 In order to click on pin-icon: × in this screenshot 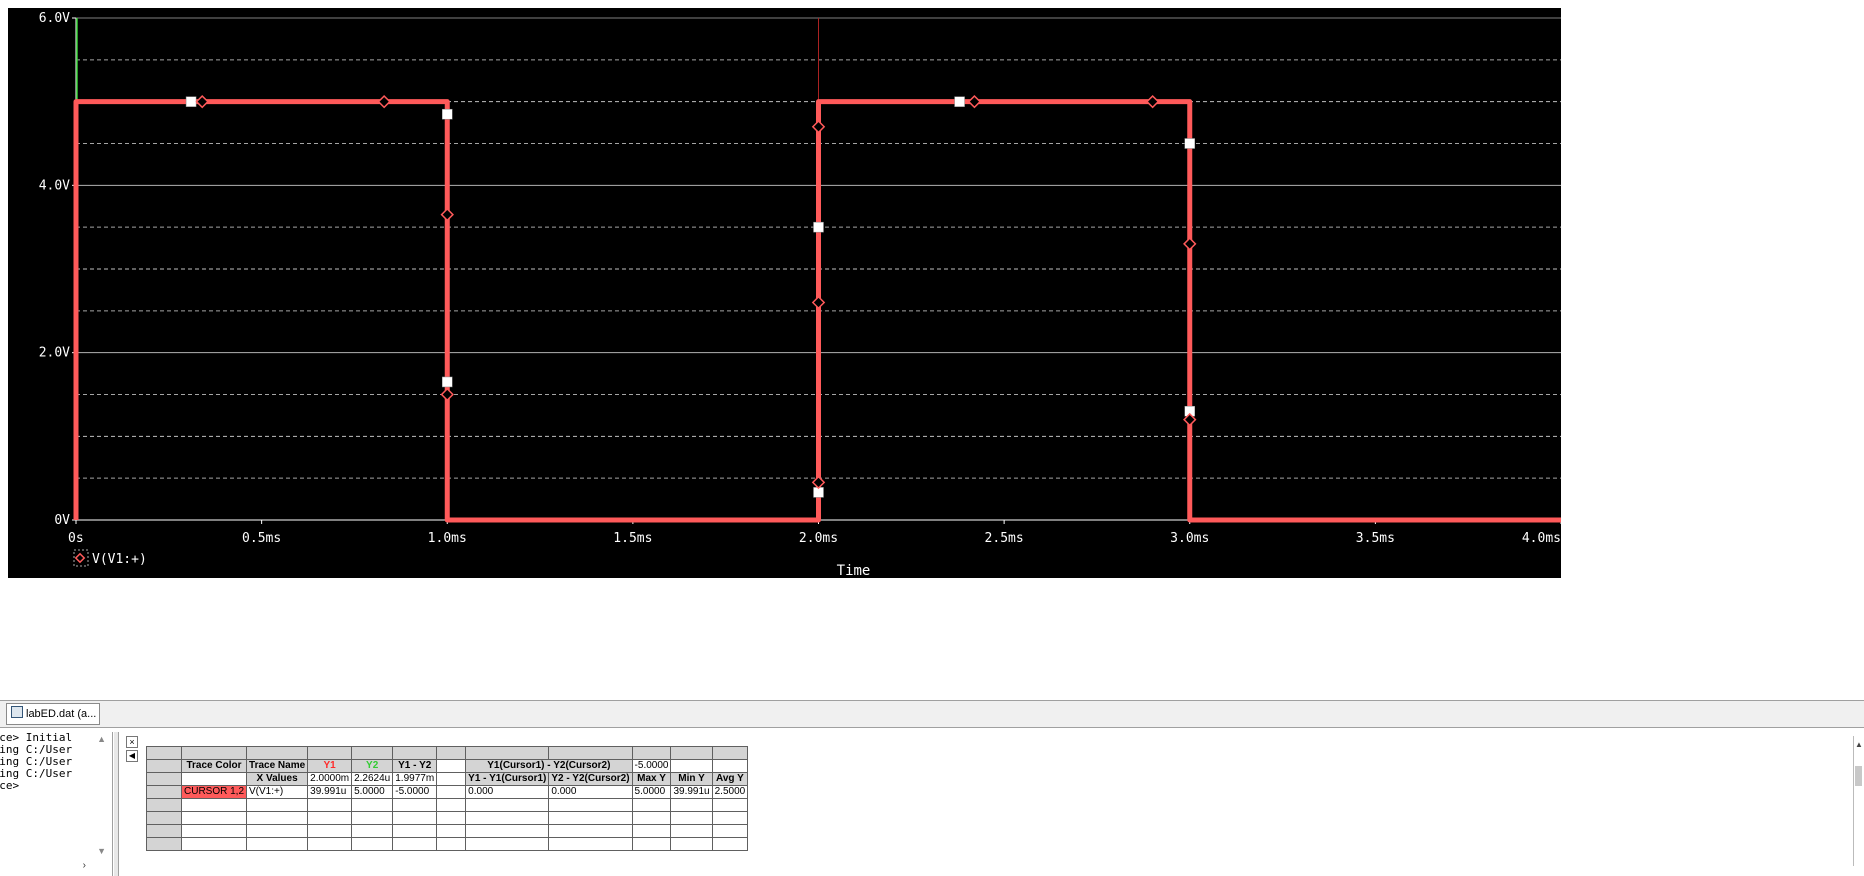, I will do `click(132, 742)`.